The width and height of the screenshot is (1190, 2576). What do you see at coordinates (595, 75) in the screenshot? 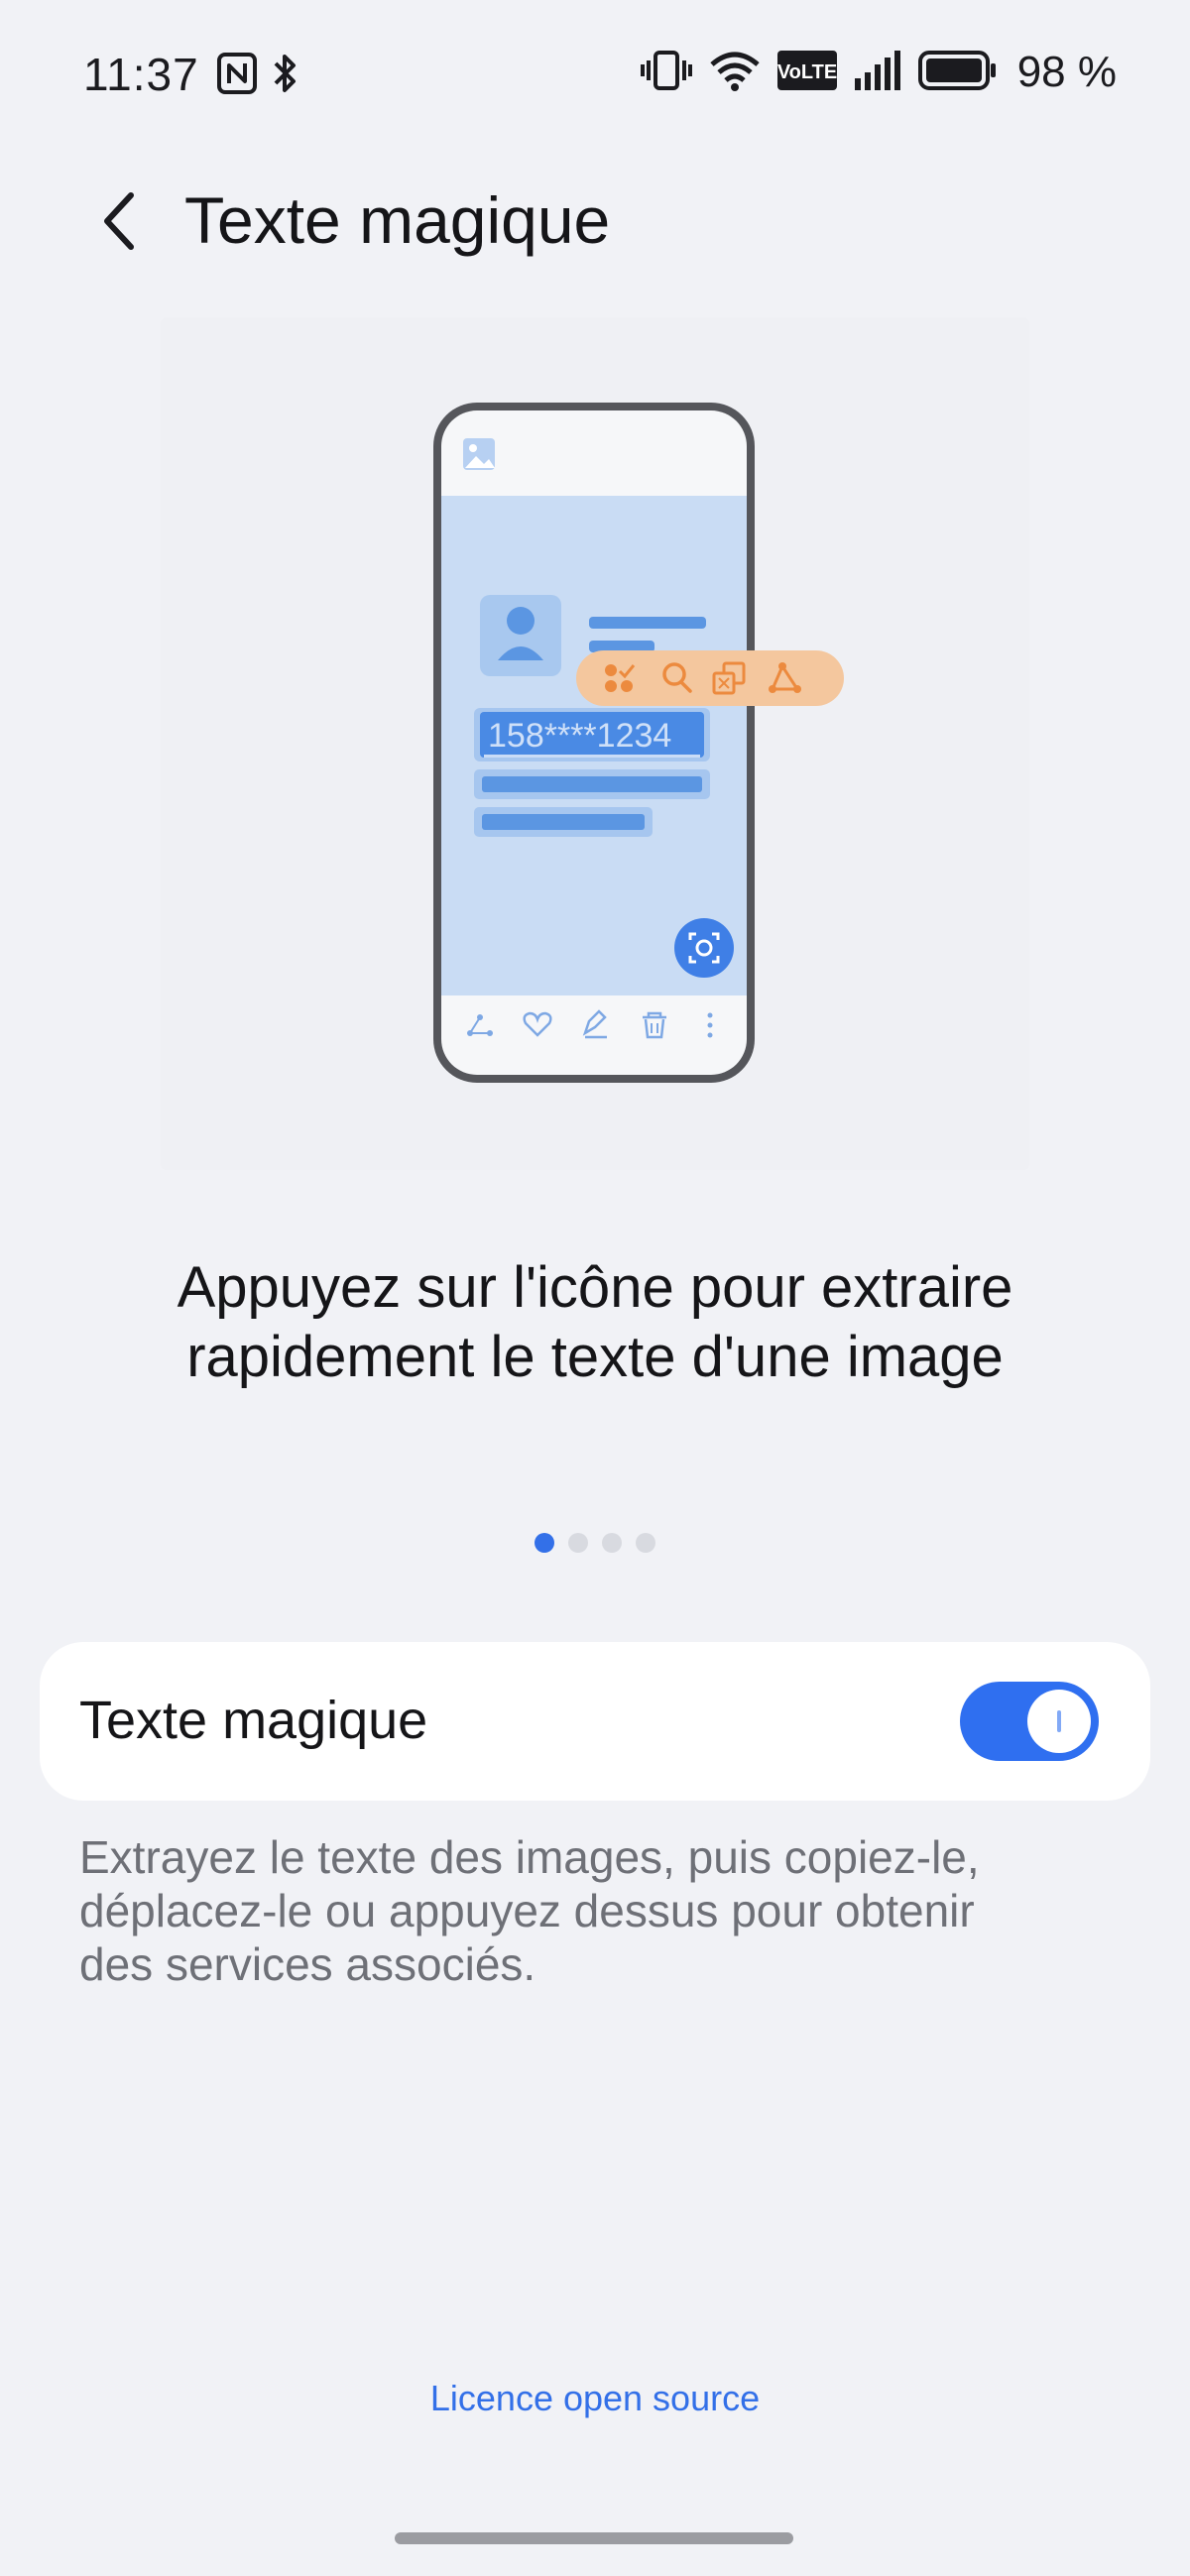
I see `status-bar: 11:37 VoLTE 98 %` at bounding box center [595, 75].